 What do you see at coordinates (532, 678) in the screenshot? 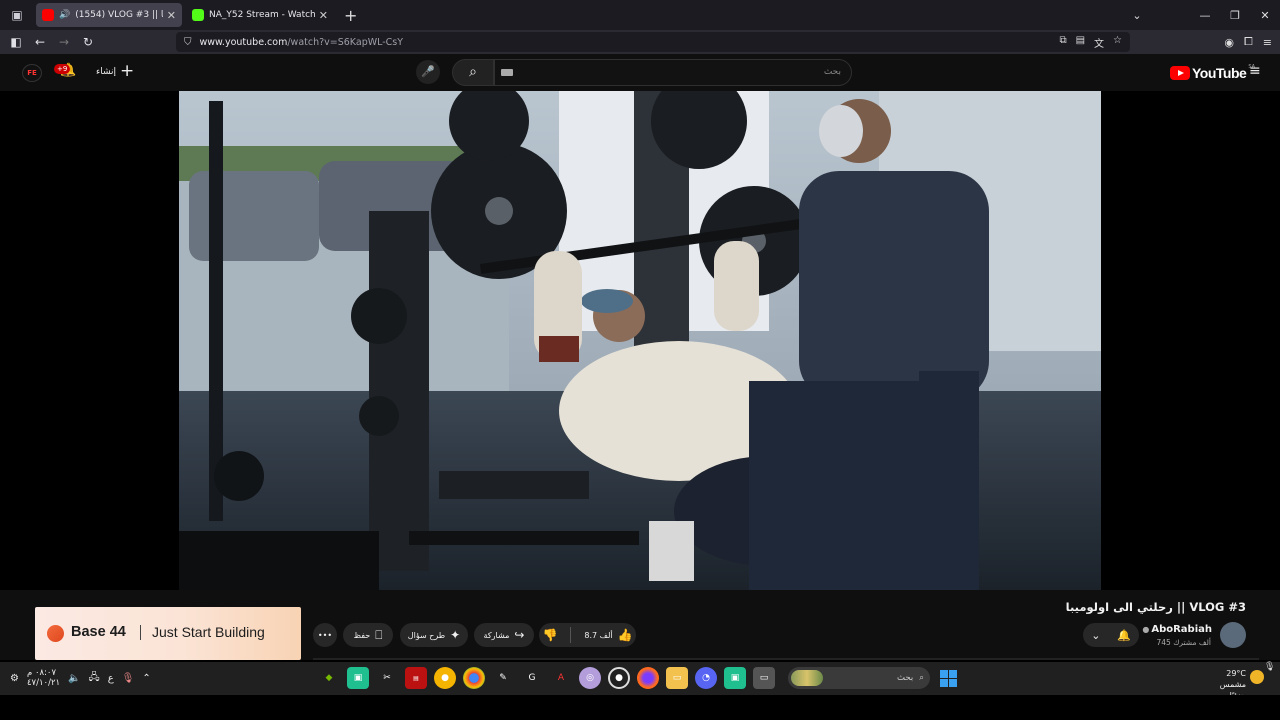
I see `tool-icon: G` at bounding box center [532, 678].